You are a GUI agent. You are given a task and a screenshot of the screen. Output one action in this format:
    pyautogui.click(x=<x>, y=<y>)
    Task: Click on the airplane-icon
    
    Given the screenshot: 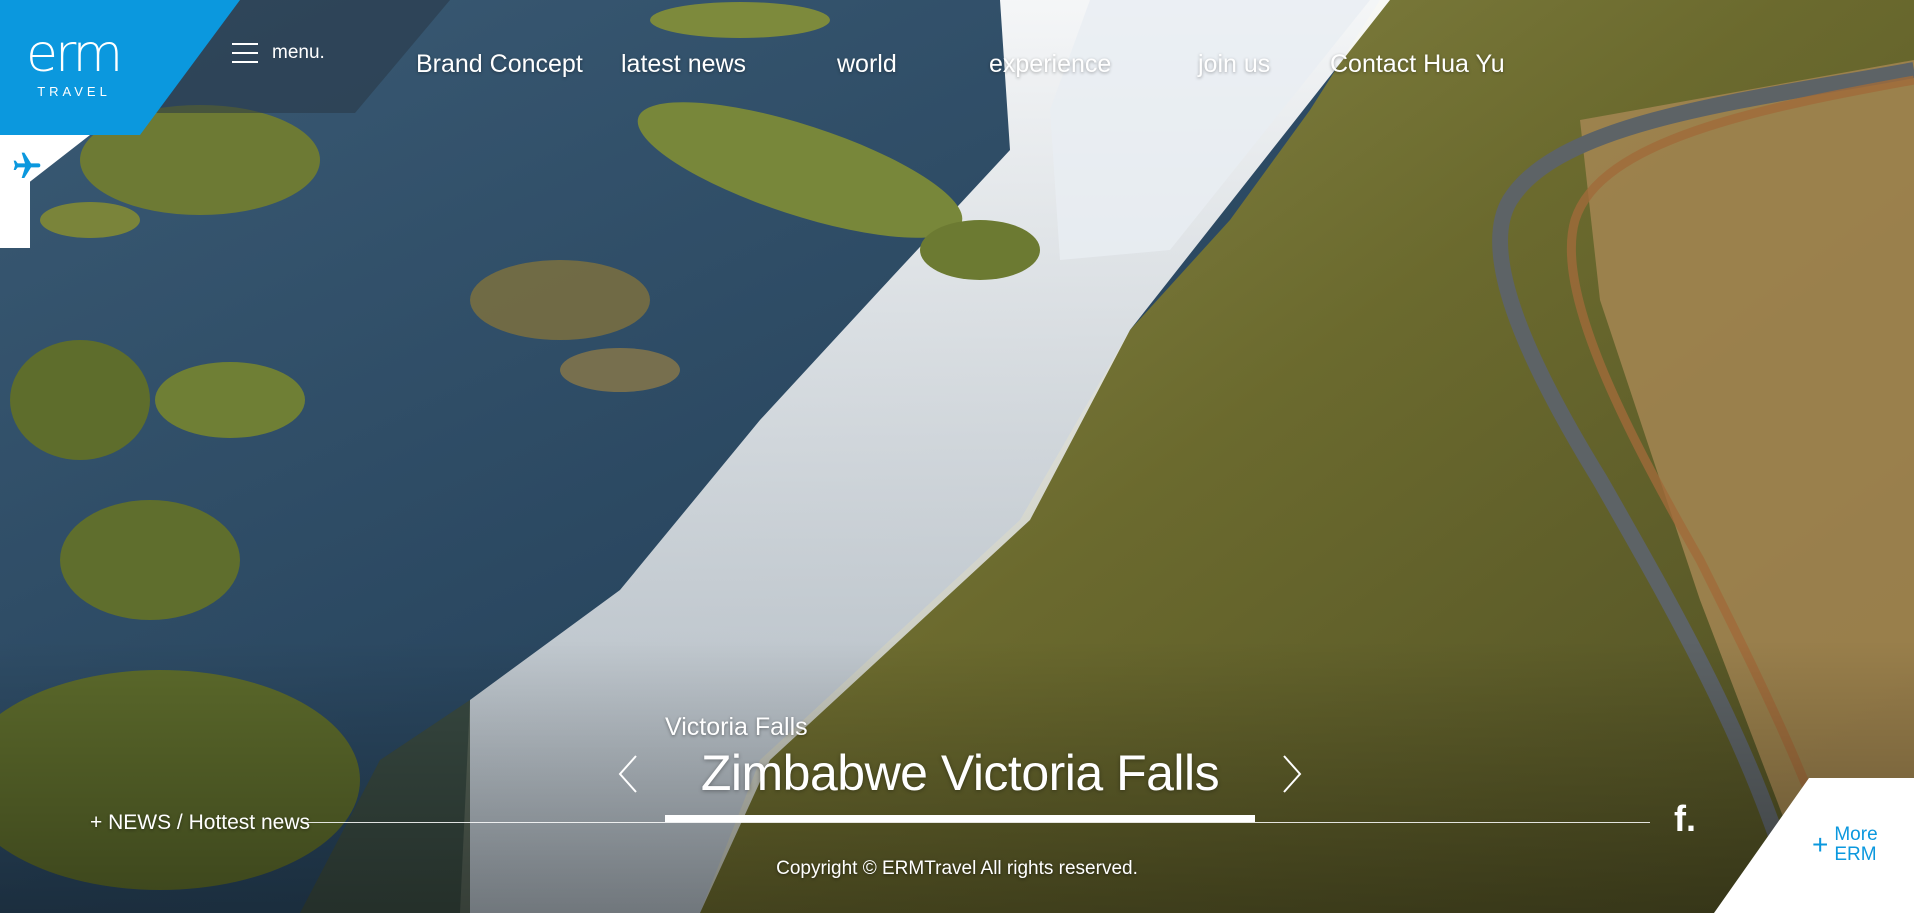 What is the action you would take?
    pyautogui.click(x=28, y=166)
    